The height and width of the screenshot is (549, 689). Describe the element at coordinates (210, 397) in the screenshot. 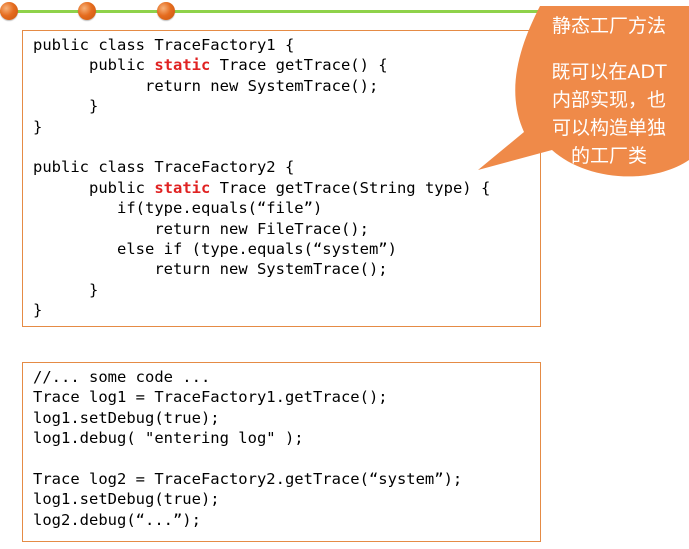

I see `code-line: Trace log1 = TraceFactory1.getTrace();` at that location.